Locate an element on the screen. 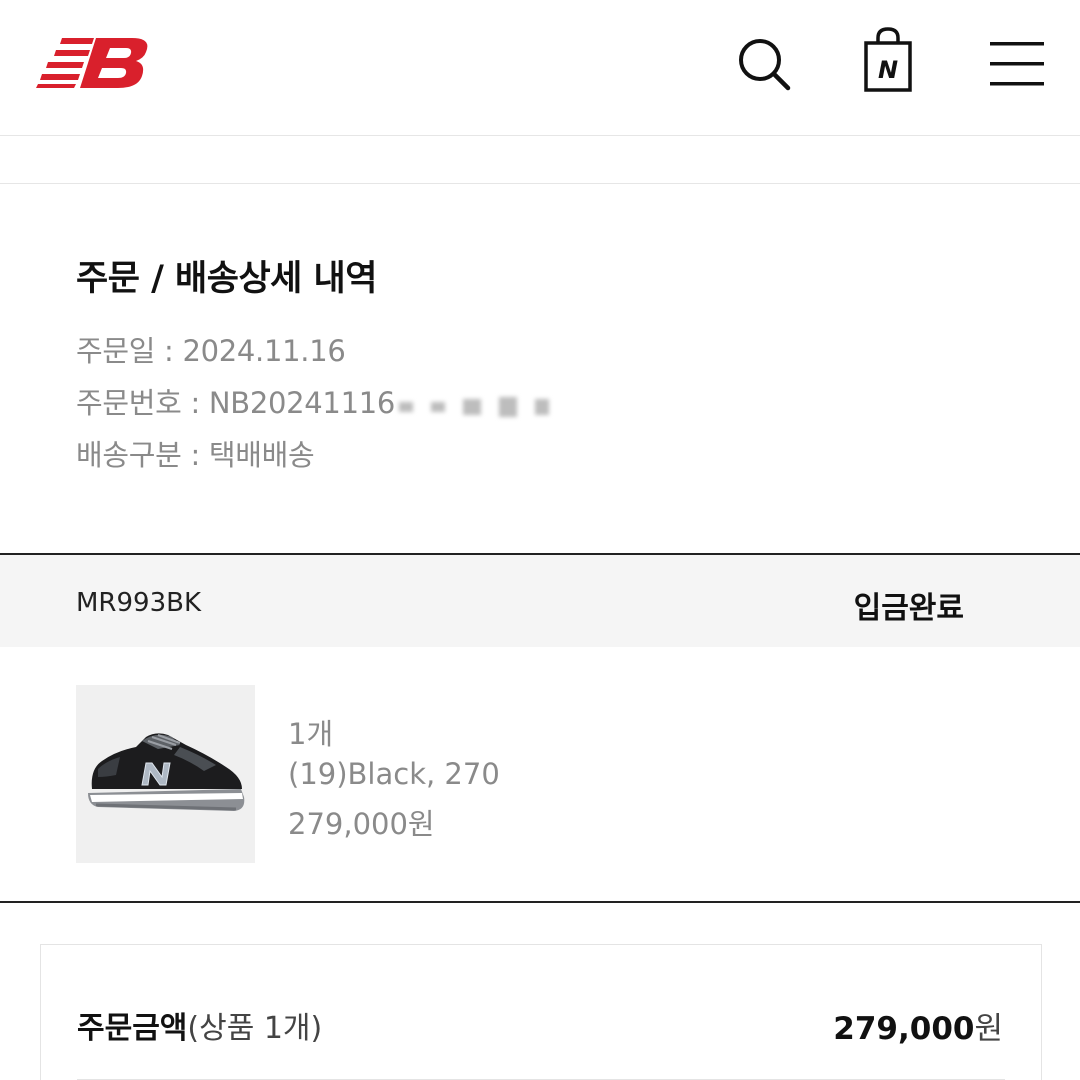 Image resolution: width=1080 pixels, height=1080 pixels. order-amount-title: 주문금액 is located at coordinates (132, 1028).